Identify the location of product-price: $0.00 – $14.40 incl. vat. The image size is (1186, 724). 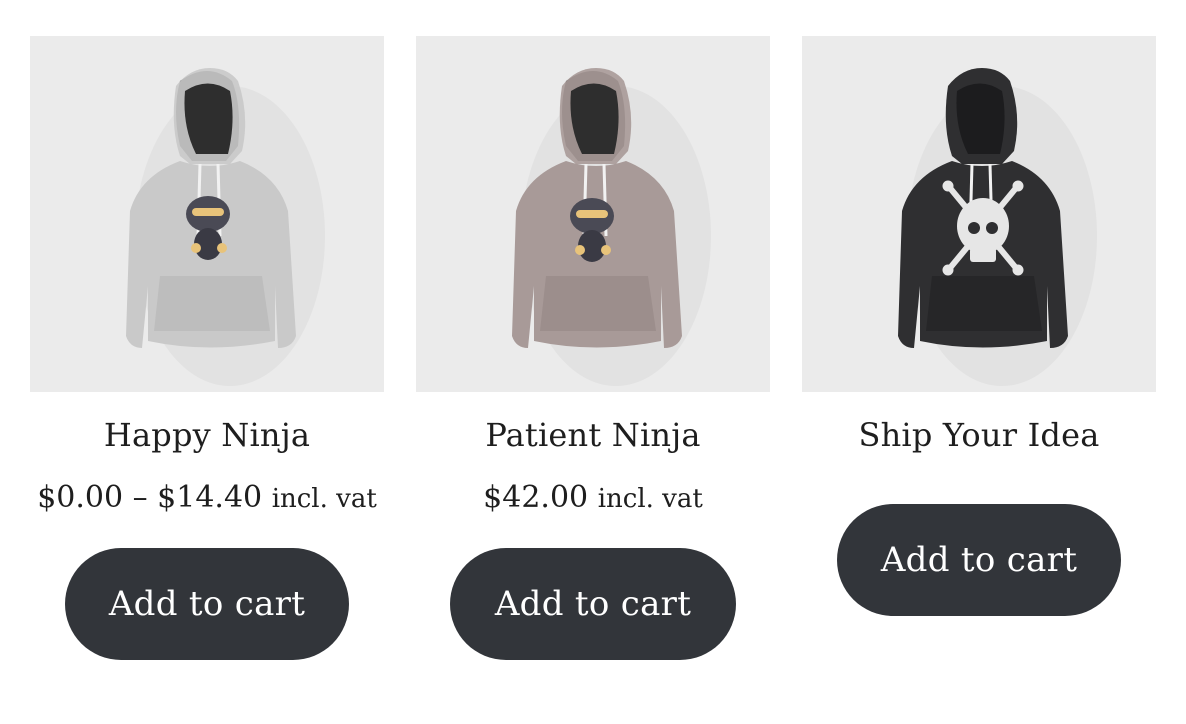
(207, 498).